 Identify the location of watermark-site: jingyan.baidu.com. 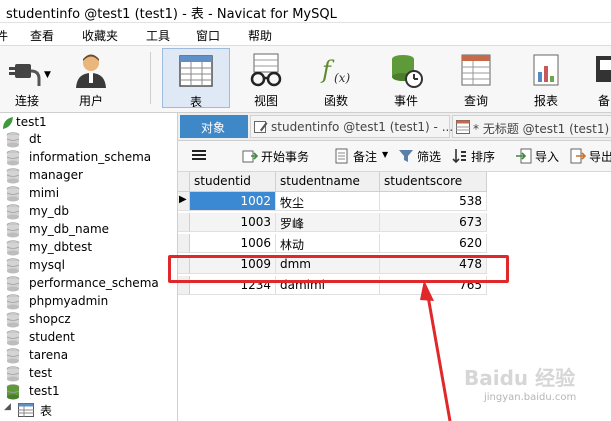
(530, 397).